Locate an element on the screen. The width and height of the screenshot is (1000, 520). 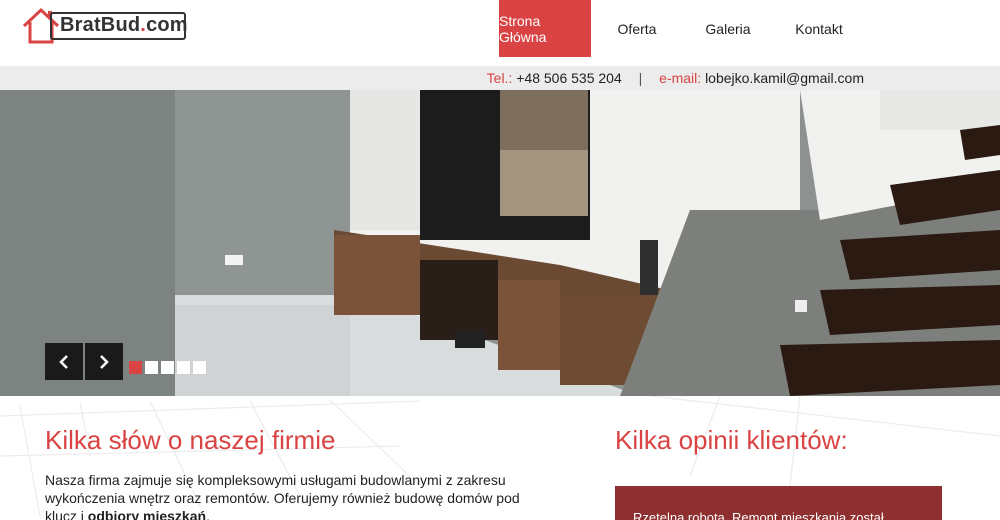
nav-item-offer: Oferta is located at coordinates (637, 28).